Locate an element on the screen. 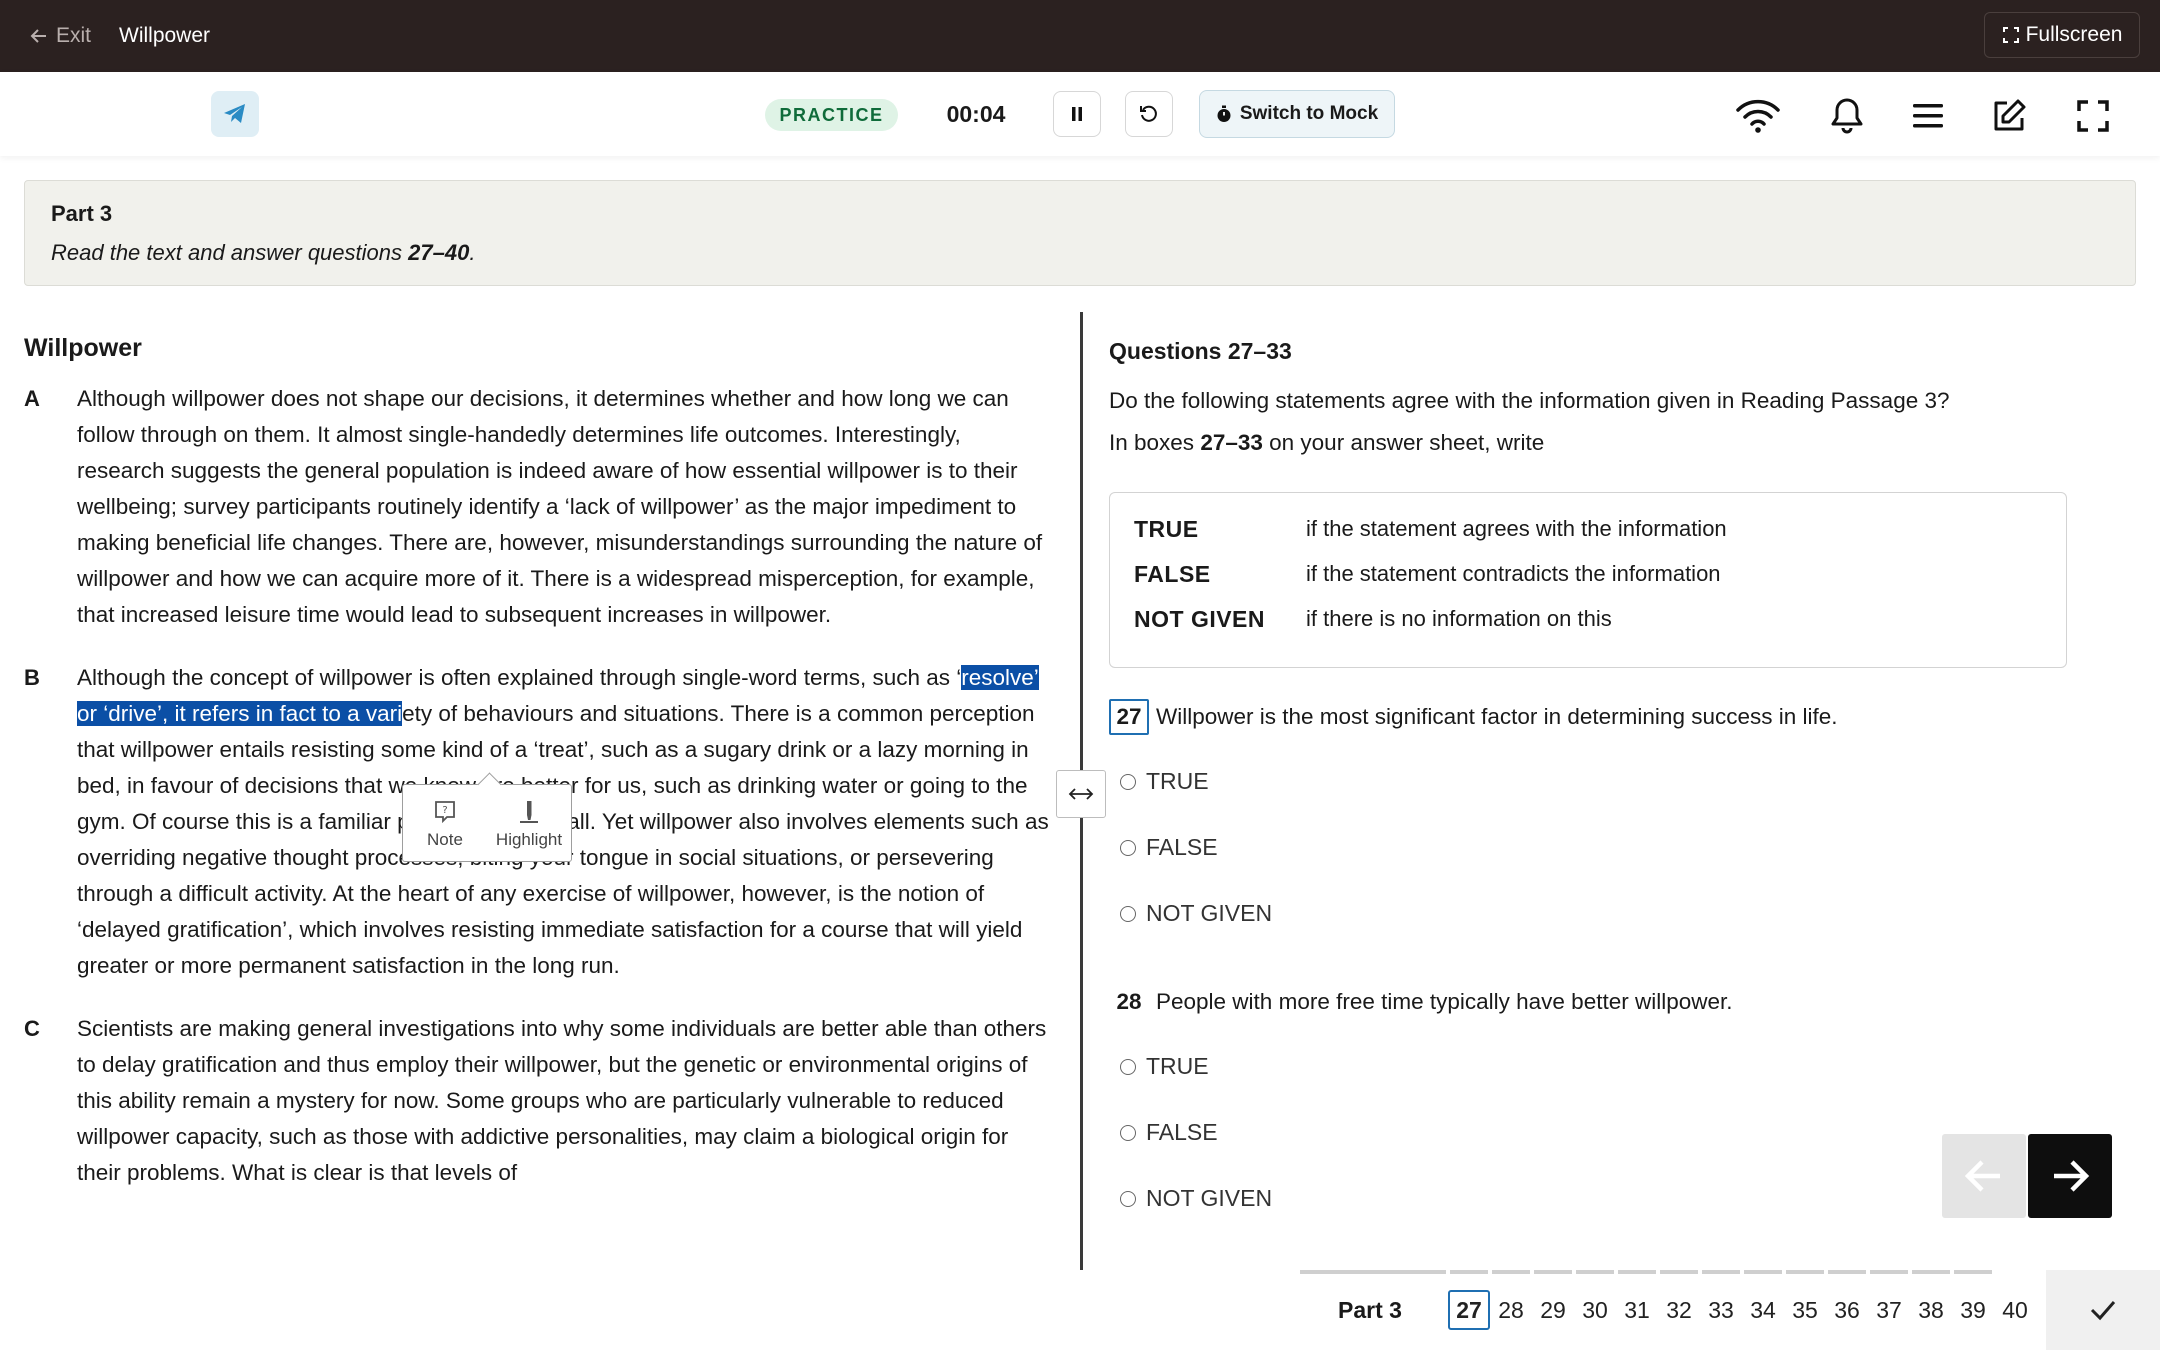 The height and width of the screenshot is (1350, 2160). arrow-right-icon is located at coordinates (2072, 1176).